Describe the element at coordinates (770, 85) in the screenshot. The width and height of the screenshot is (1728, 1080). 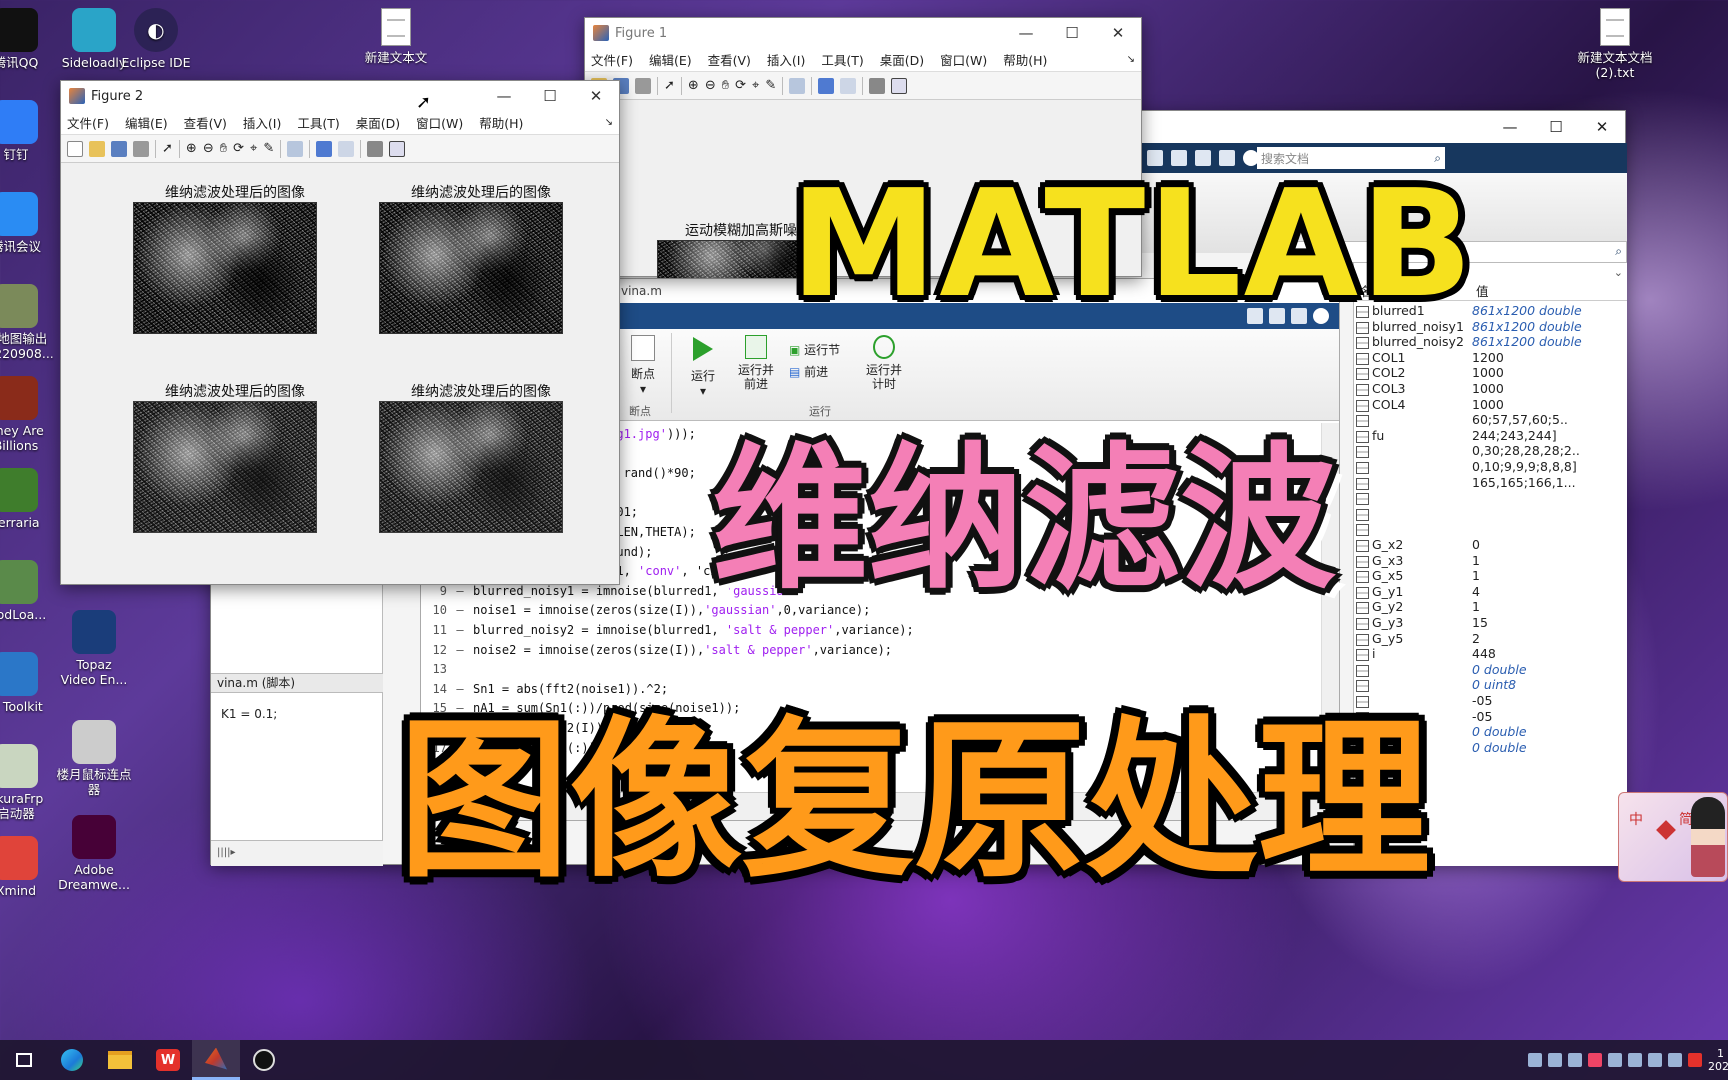
I see `brush-icon: ✎` at that location.